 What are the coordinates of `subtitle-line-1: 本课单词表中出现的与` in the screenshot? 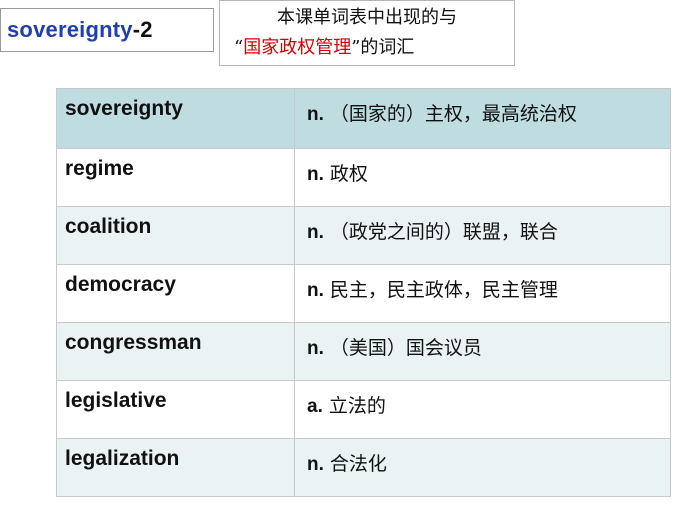 It's located at (367, 17).